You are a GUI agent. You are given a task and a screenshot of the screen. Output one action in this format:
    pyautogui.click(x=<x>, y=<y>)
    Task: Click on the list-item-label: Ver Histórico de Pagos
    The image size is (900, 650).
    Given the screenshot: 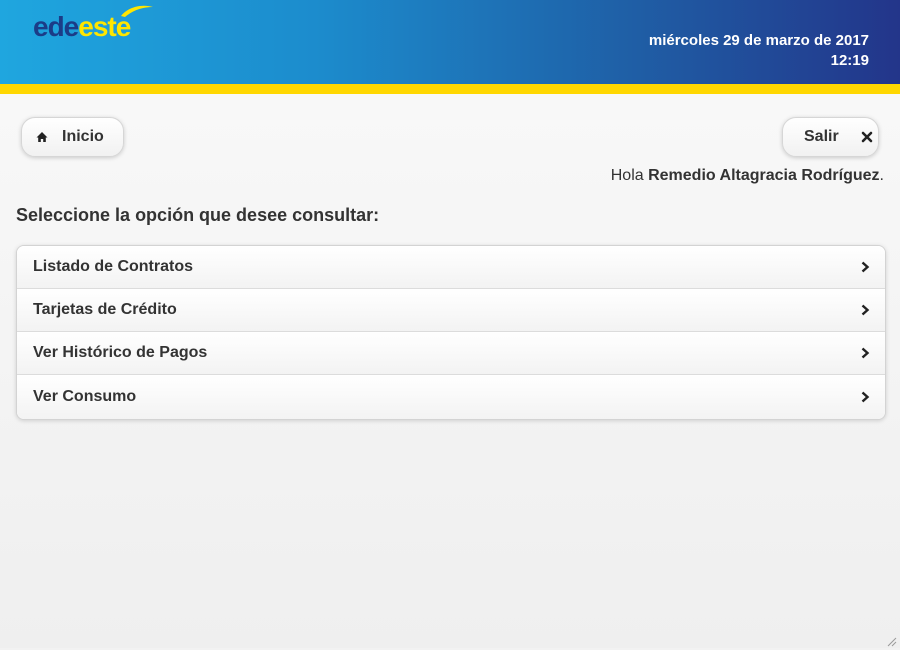 What is the action you would take?
    pyautogui.click(x=120, y=352)
    